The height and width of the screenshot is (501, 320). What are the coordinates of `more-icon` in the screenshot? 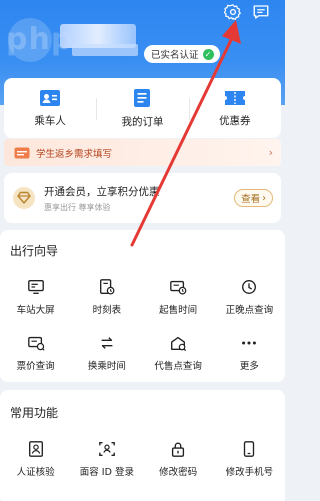 It's located at (249, 343).